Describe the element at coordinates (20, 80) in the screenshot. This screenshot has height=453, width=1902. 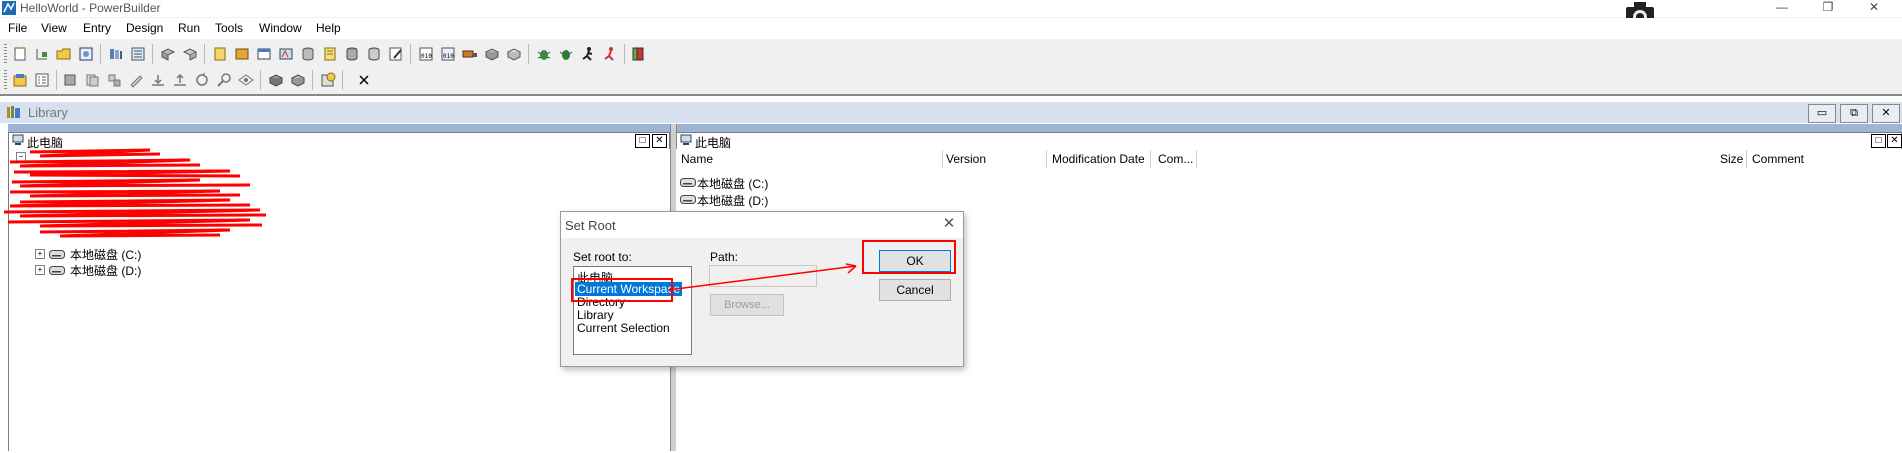
I see `library-painter-icon` at that location.